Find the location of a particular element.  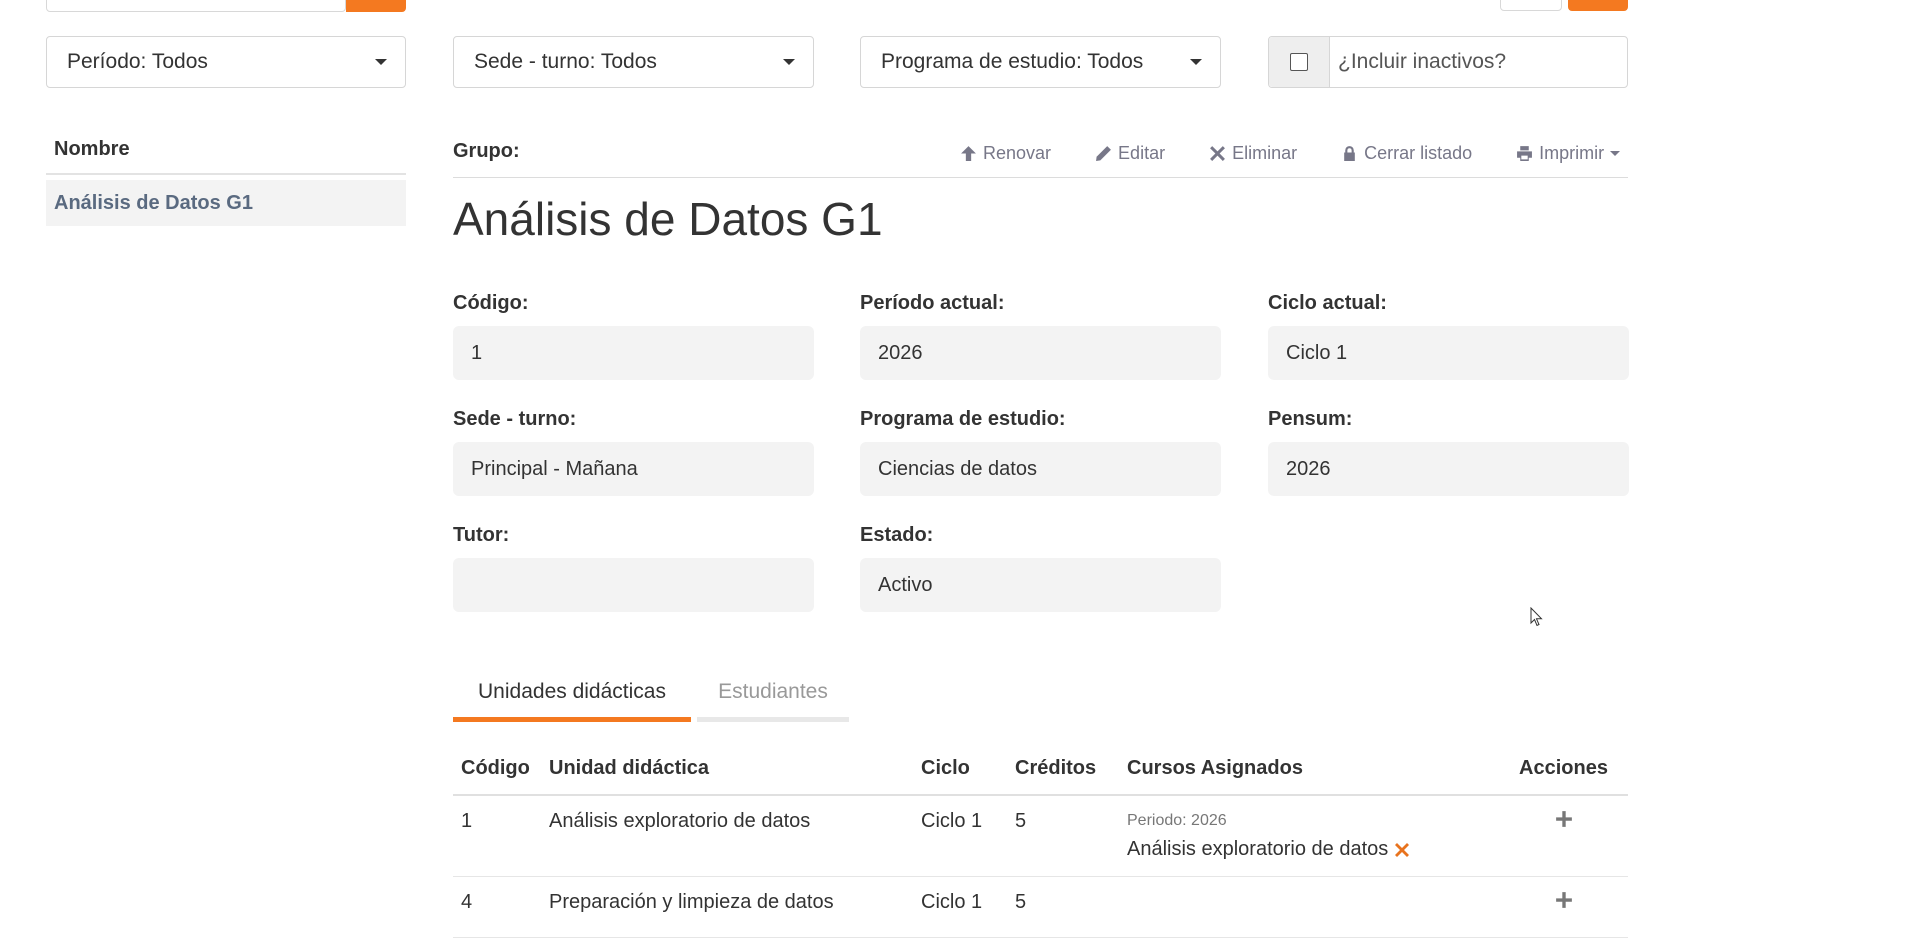

periodo-sublabel: Periodo: 2026 is located at coordinates (1177, 820).